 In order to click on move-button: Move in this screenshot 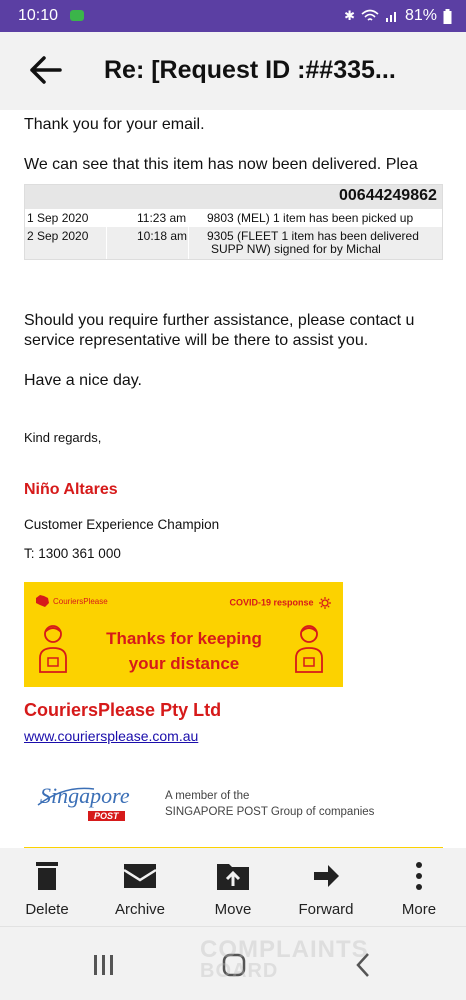, I will do `click(233, 887)`.